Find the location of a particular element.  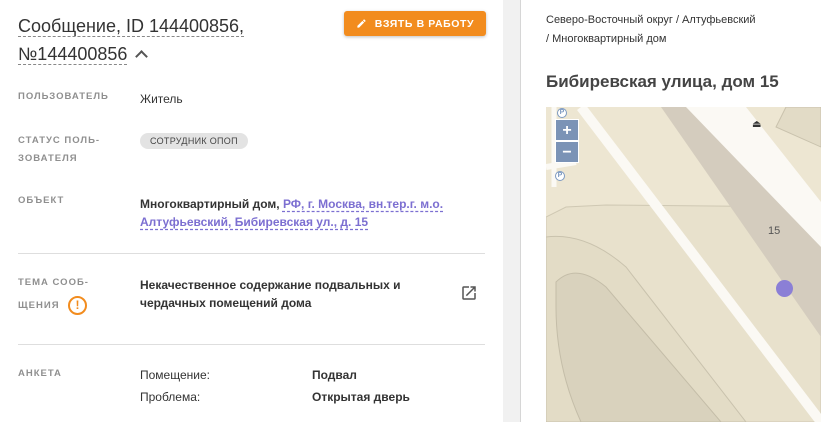

survey-key: Помещение: is located at coordinates (175, 375).